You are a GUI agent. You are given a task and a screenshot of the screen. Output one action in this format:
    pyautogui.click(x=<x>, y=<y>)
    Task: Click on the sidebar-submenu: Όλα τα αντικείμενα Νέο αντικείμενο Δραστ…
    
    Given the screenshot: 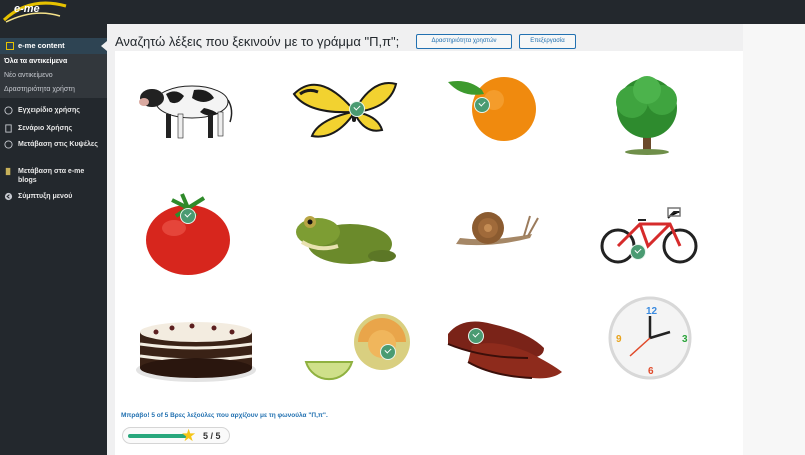 What is the action you would take?
    pyautogui.click(x=53, y=76)
    